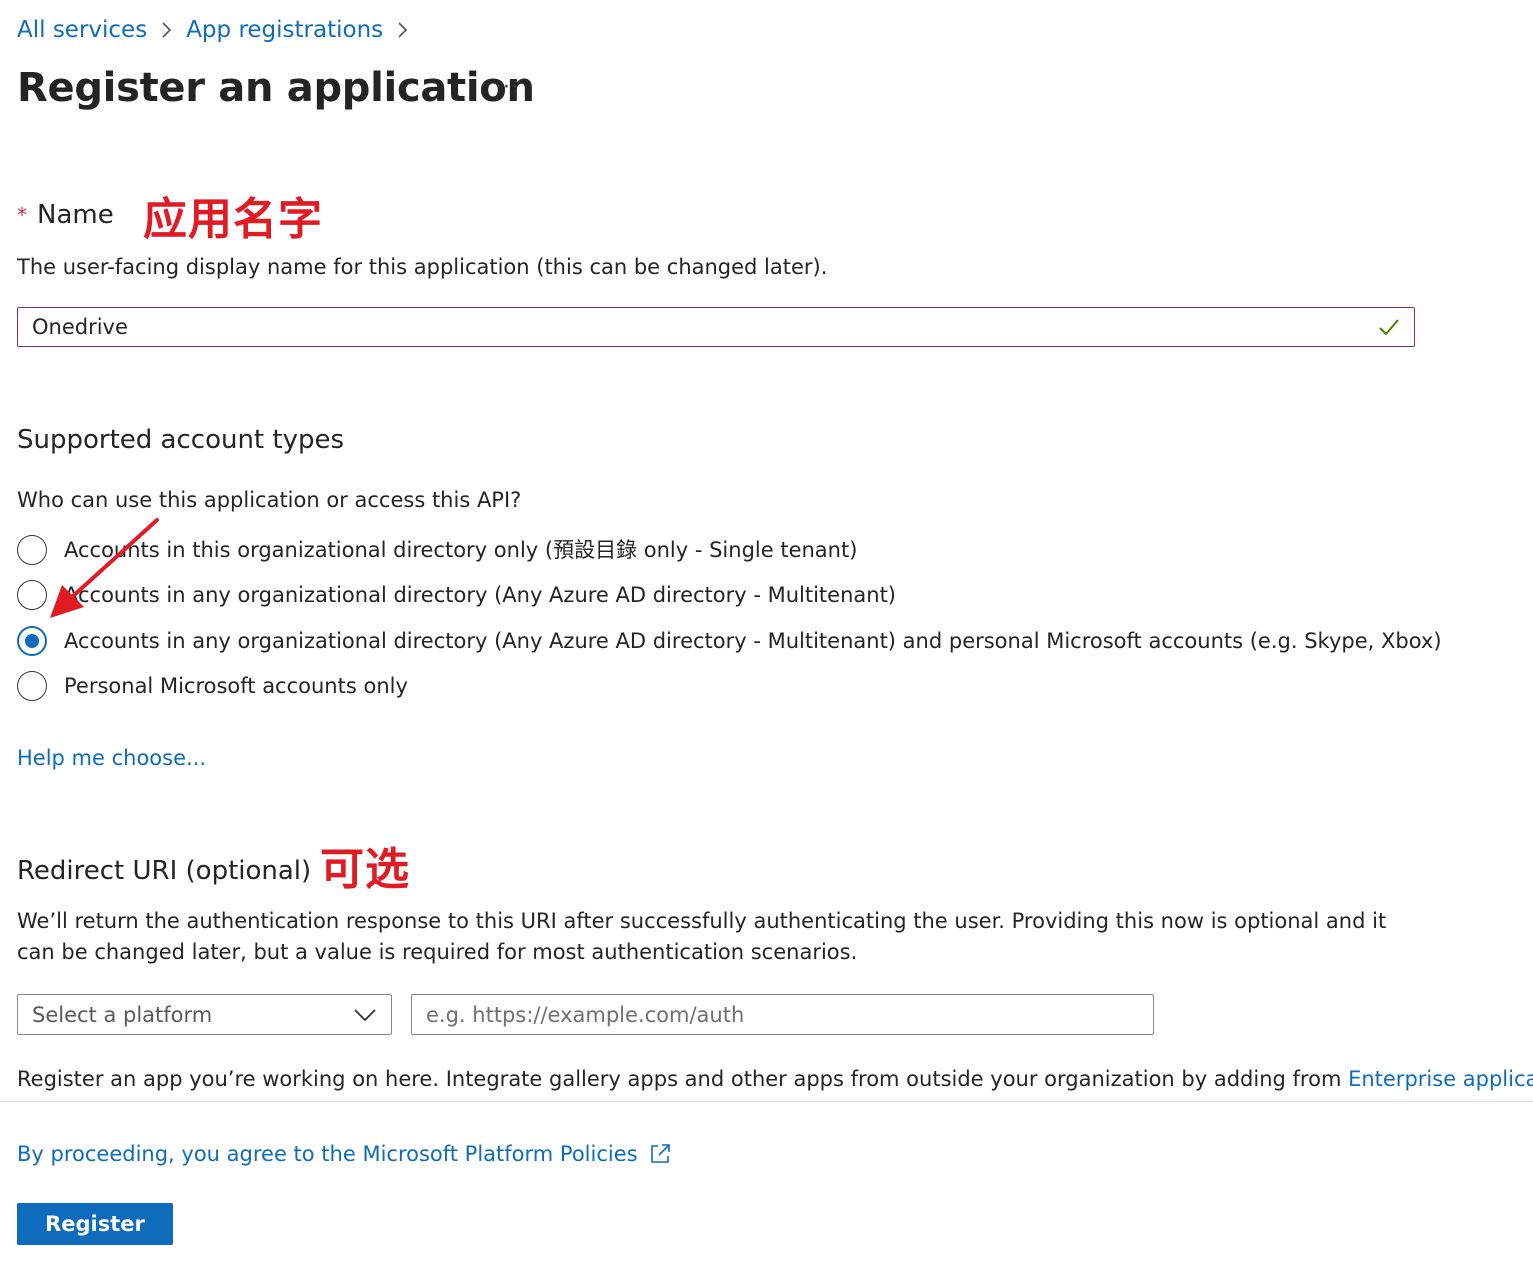 The image size is (1533, 1272). What do you see at coordinates (75, 215) in the screenshot?
I see `name-label: Name` at bounding box center [75, 215].